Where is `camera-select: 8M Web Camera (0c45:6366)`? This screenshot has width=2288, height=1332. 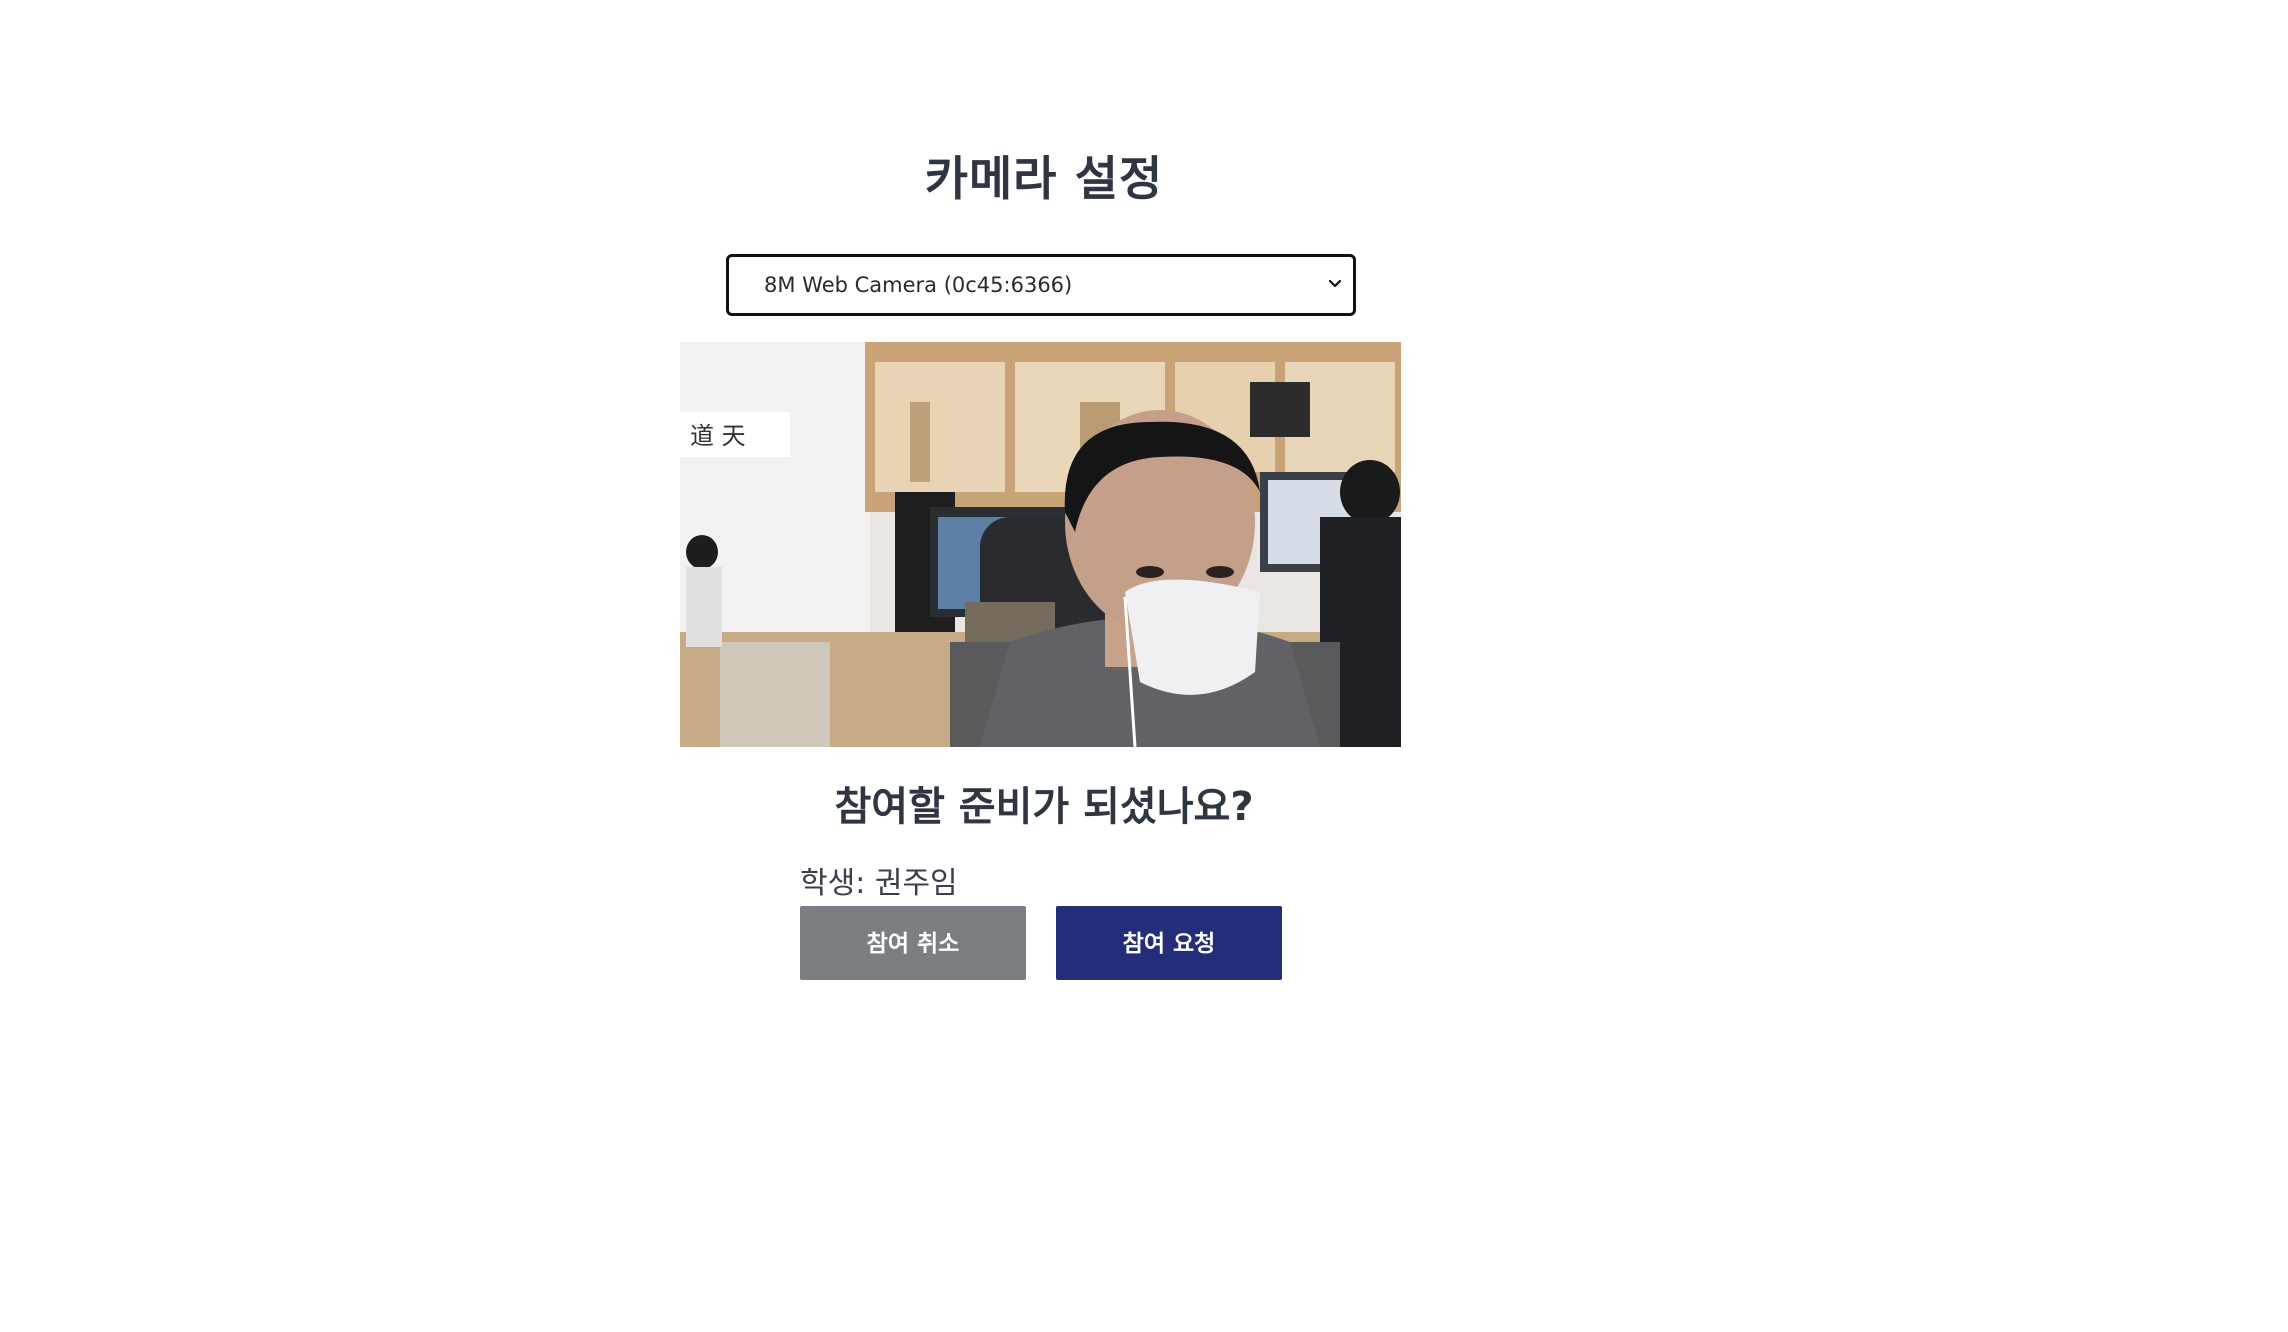
camera-select: 8M Web Camera (0c45:6366) is located at coordinates (1041, 285).